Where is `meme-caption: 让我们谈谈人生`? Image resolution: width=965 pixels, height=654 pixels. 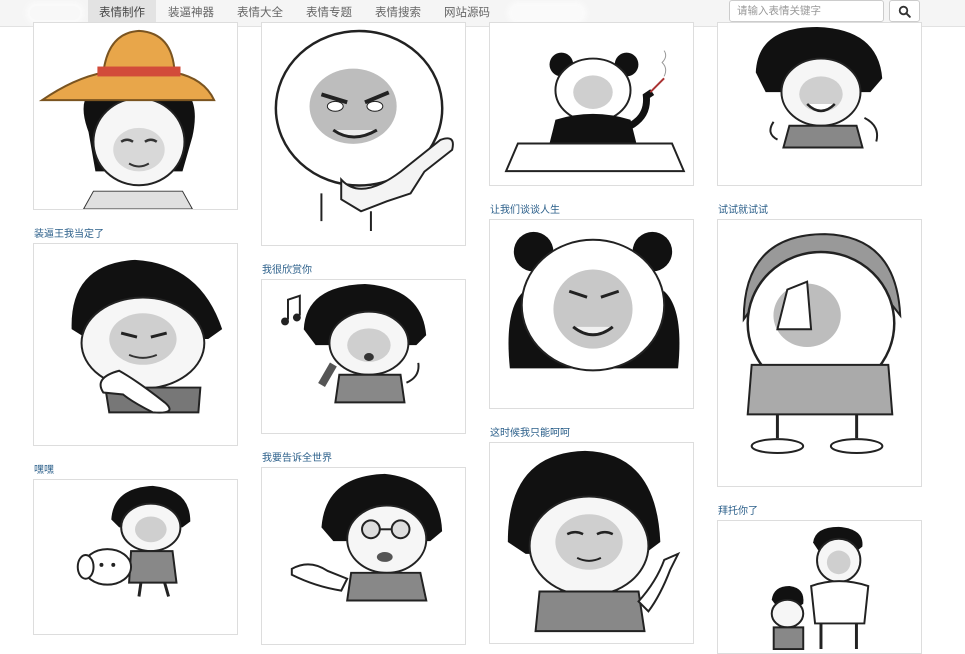
meme-caption: 让我们谈谈人生 is located at coordinates (525, 211).